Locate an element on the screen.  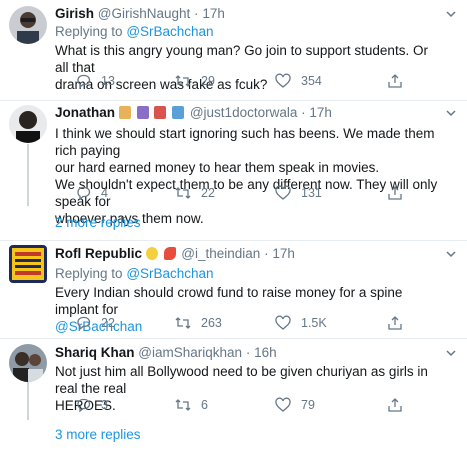
ambulance-emoji-icon is located at coordinates (160, 112).